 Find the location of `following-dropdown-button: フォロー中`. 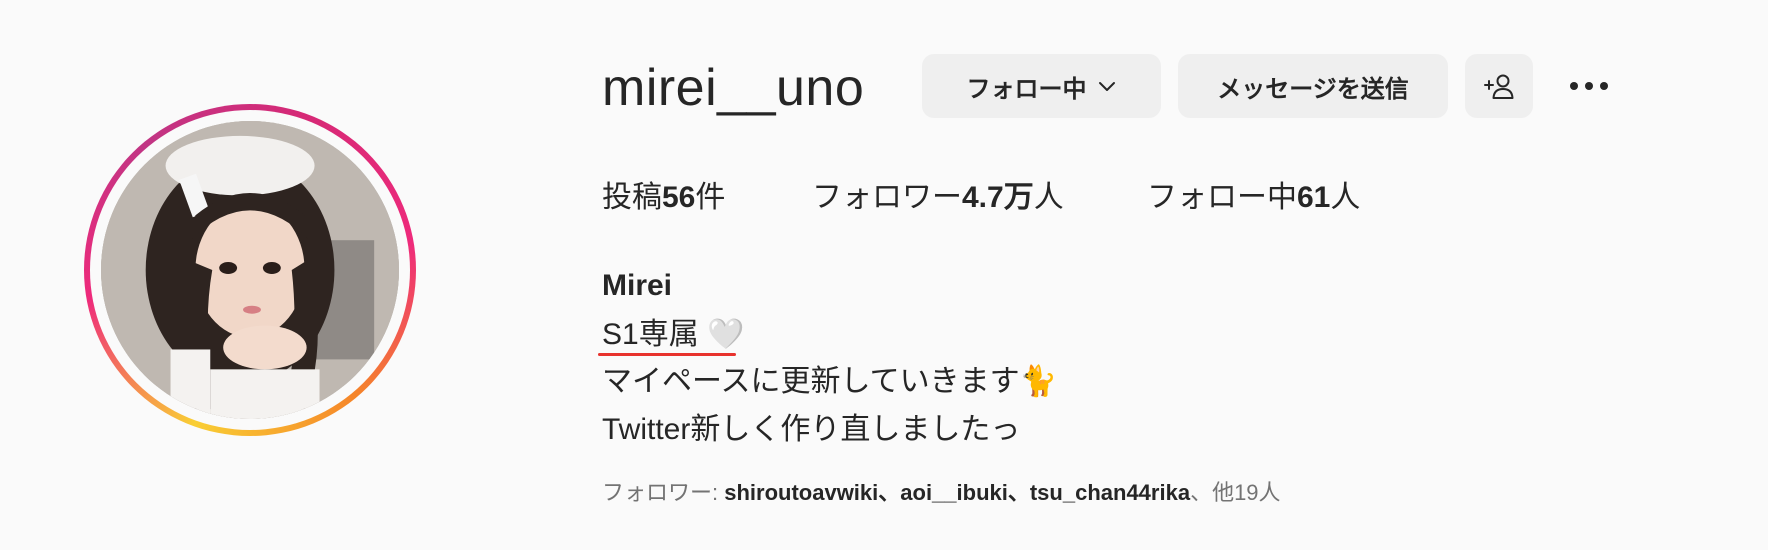

following-dropdown-button: フォロー中 is located at coordinates (1041, 86).